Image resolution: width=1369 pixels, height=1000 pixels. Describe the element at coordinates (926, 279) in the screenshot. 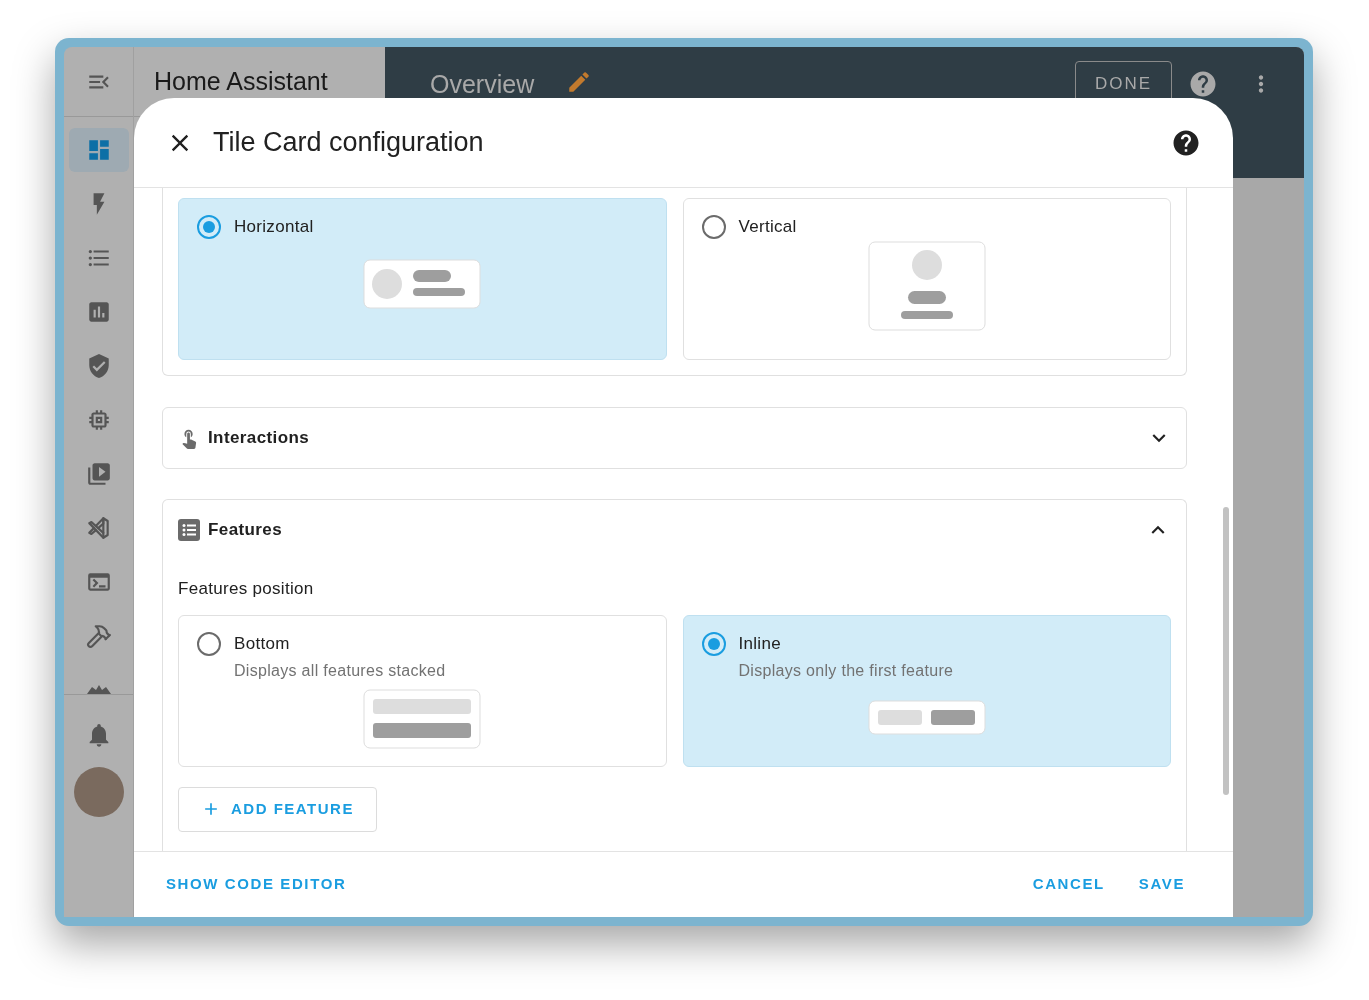

I see `option-card: Vertical` at that location.